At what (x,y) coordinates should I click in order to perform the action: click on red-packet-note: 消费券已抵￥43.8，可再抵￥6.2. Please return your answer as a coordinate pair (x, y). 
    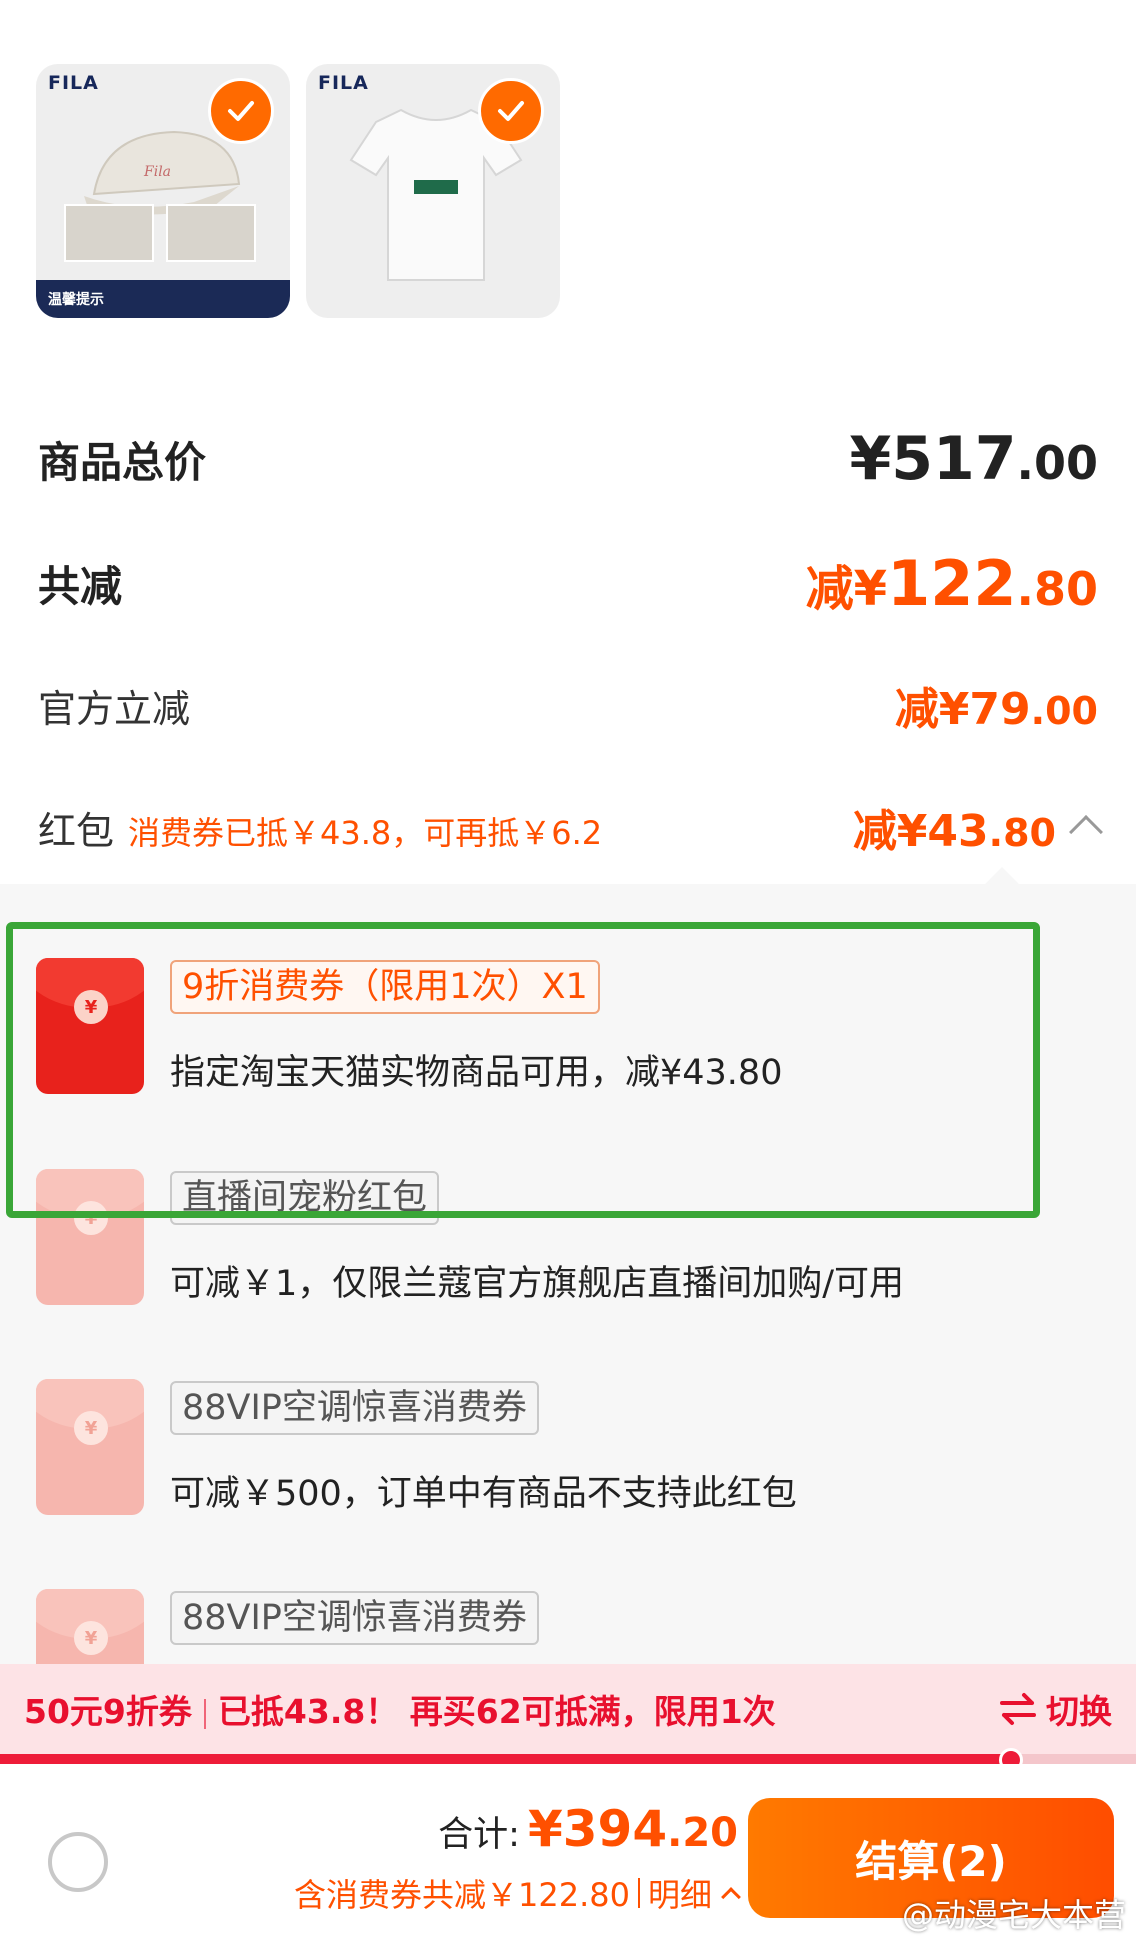
    Looking at the image, I should click on (365, 832).